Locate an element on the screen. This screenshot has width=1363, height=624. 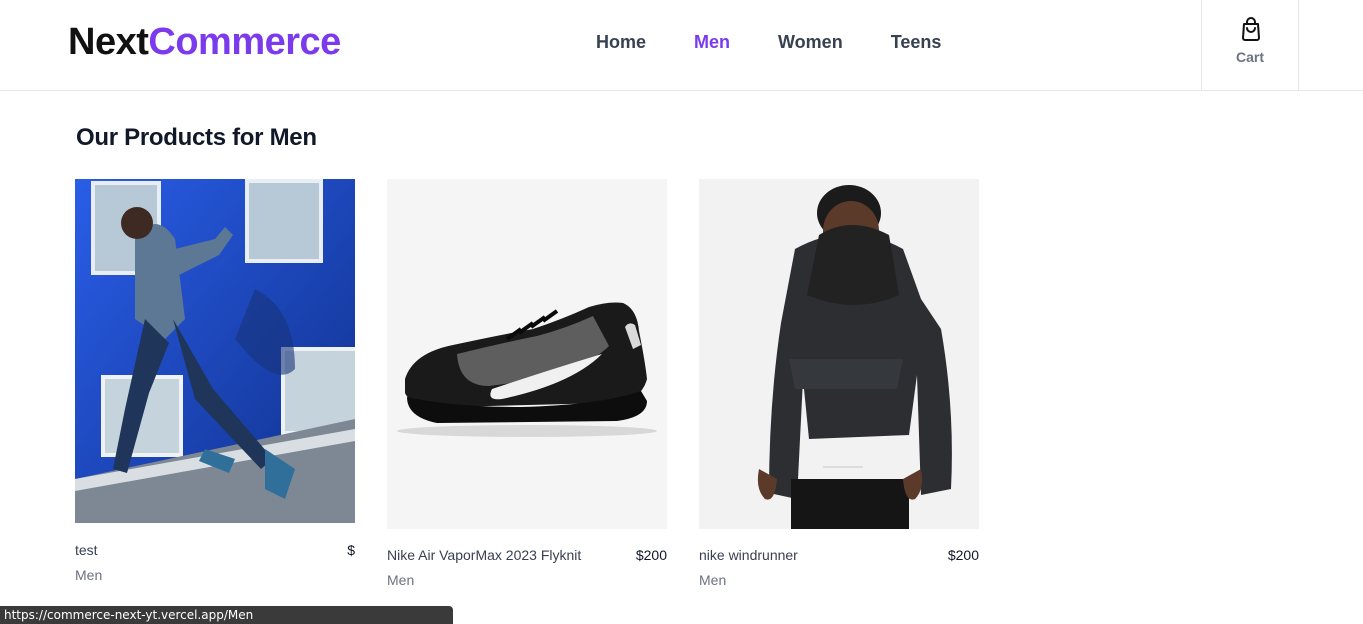
brand-logo: NextCommerce is located at coordinates (204, 42).